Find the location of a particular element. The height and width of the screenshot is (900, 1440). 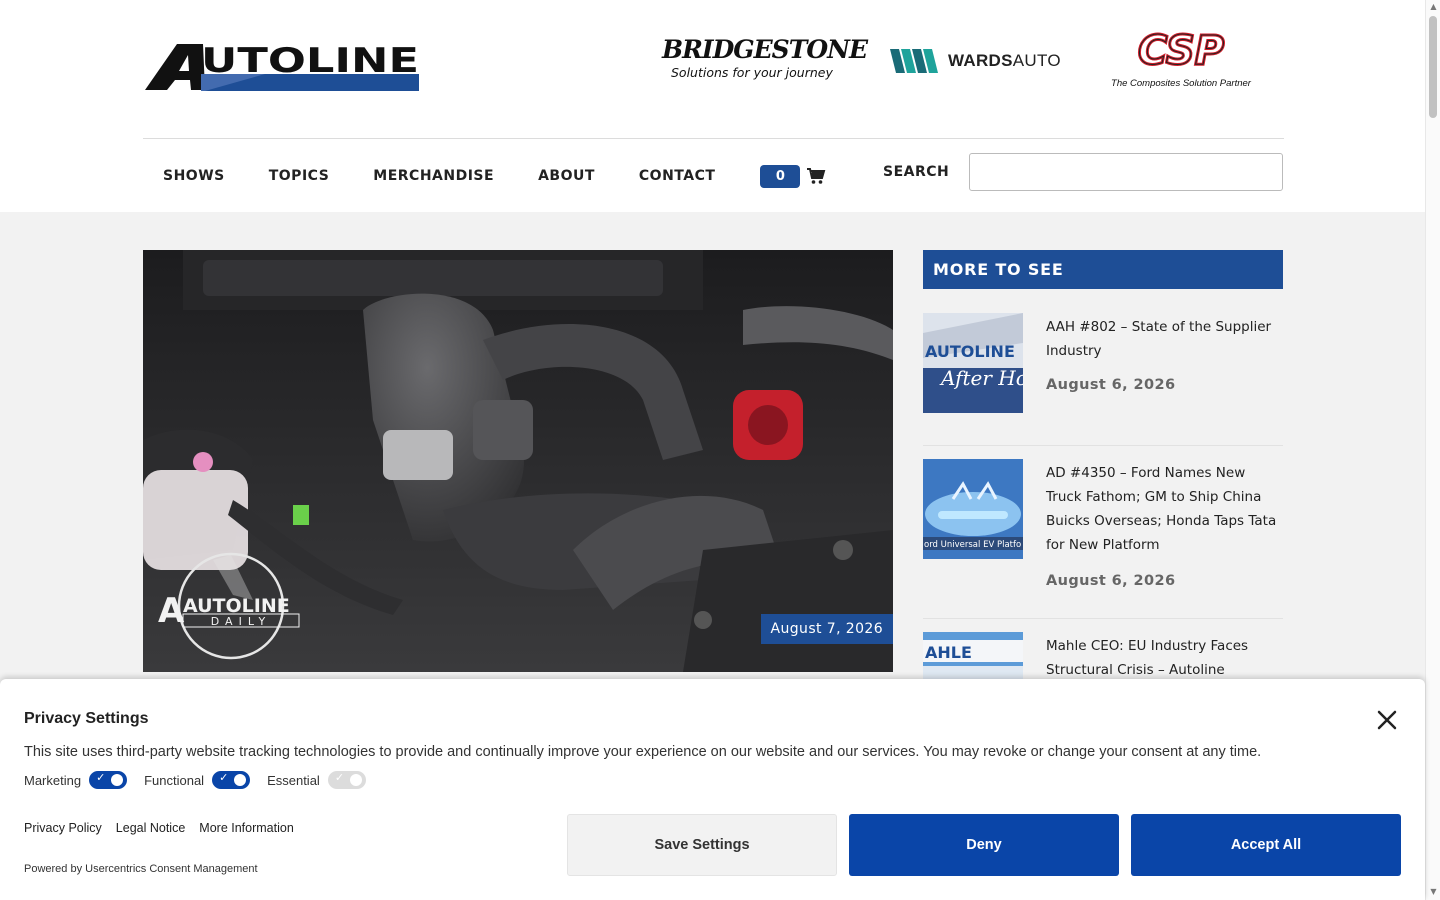

nav-topics: TOPICS is located at coordinates (299, 176).